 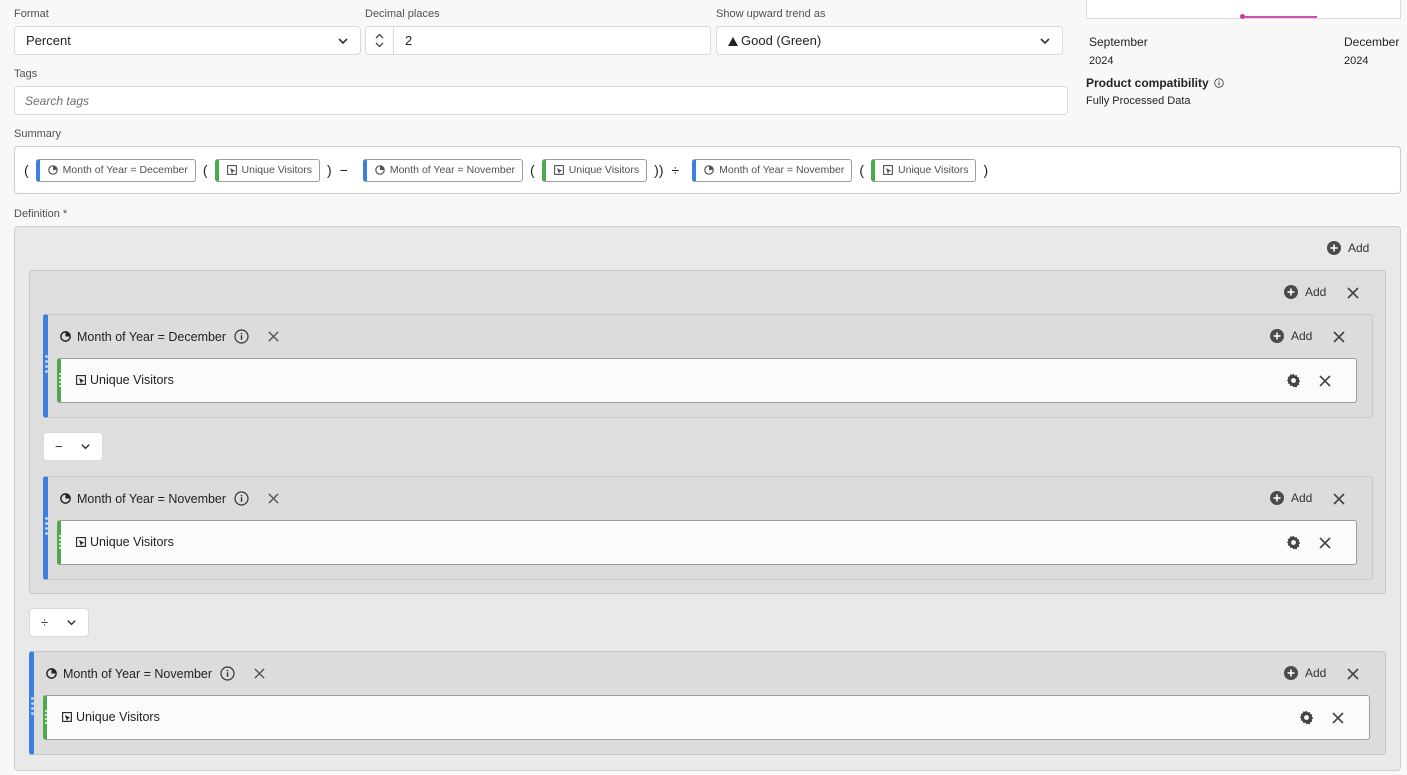 What do you see at coordinates (26, 74) in the screenshot?
I see `tags-label: Tags` at bounding box center [26, 74].